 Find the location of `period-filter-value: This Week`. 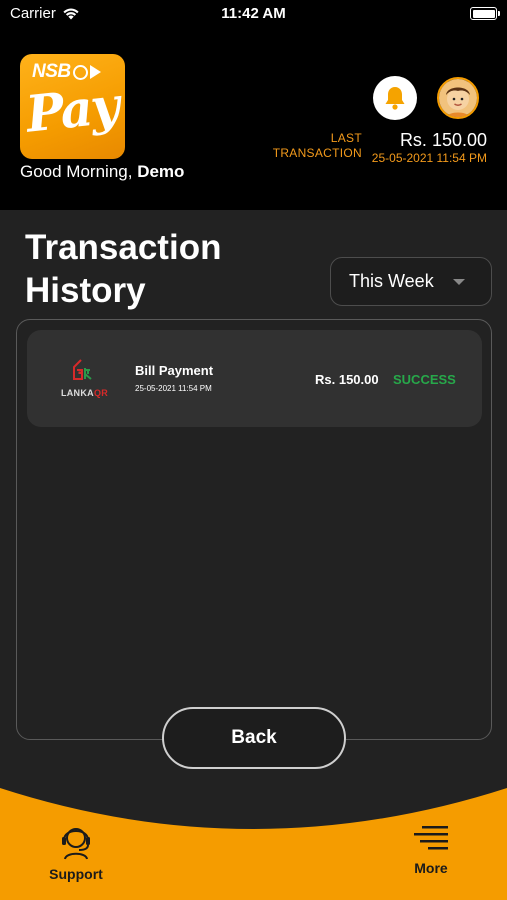

period-filter-value: This Week is located at coordinates (391, 281).